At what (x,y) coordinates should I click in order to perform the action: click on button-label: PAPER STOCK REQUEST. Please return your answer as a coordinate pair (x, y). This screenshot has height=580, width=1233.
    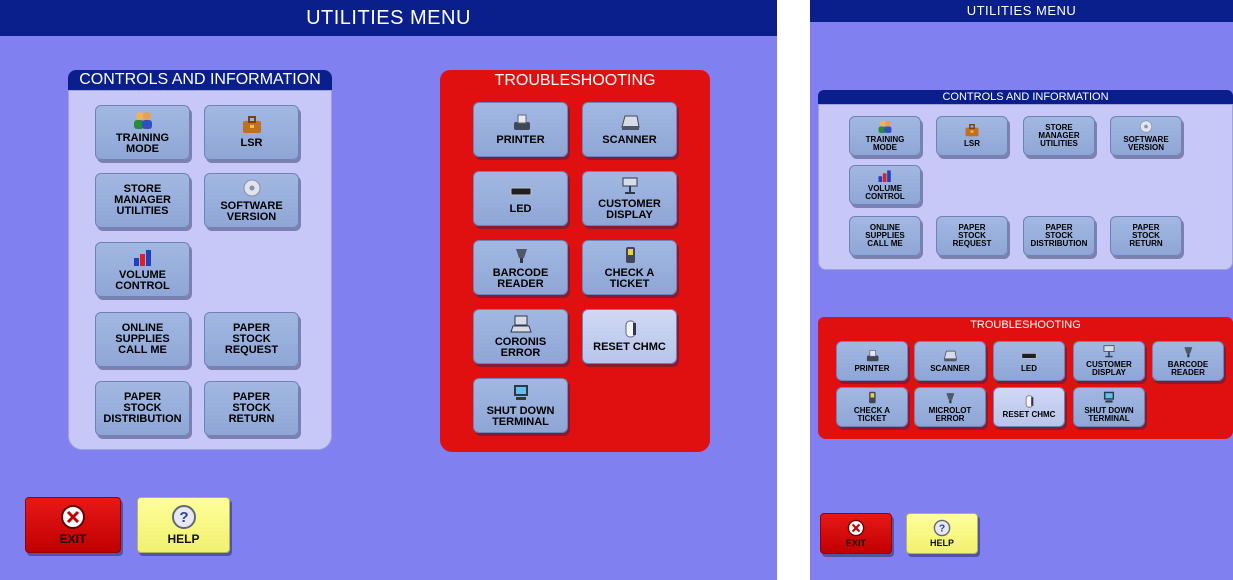
    Looking at the image, I should click on (251, 339).